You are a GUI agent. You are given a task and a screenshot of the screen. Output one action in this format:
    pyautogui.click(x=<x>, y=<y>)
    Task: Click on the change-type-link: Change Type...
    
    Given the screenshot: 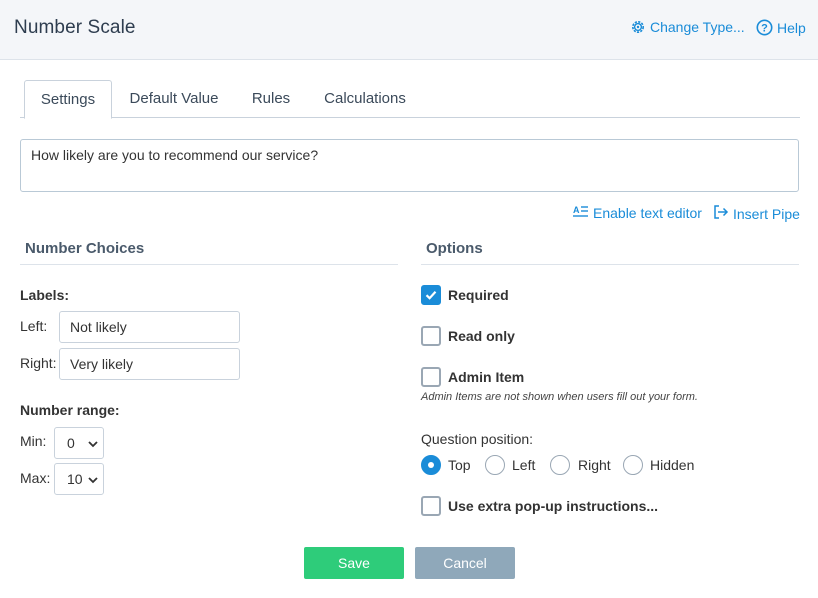 What is the action you would take?
    pyautogui.click(x=687, y=27)
    